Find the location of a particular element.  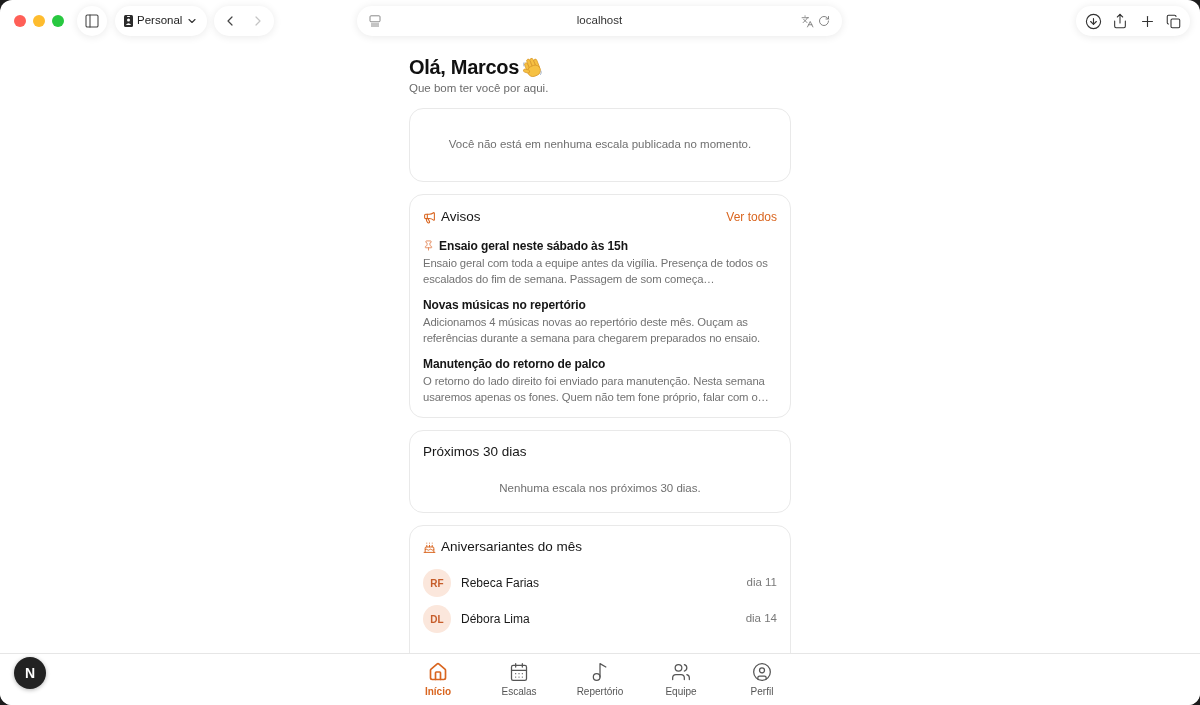

user-circle-icon is located at coordinates (762, 672).